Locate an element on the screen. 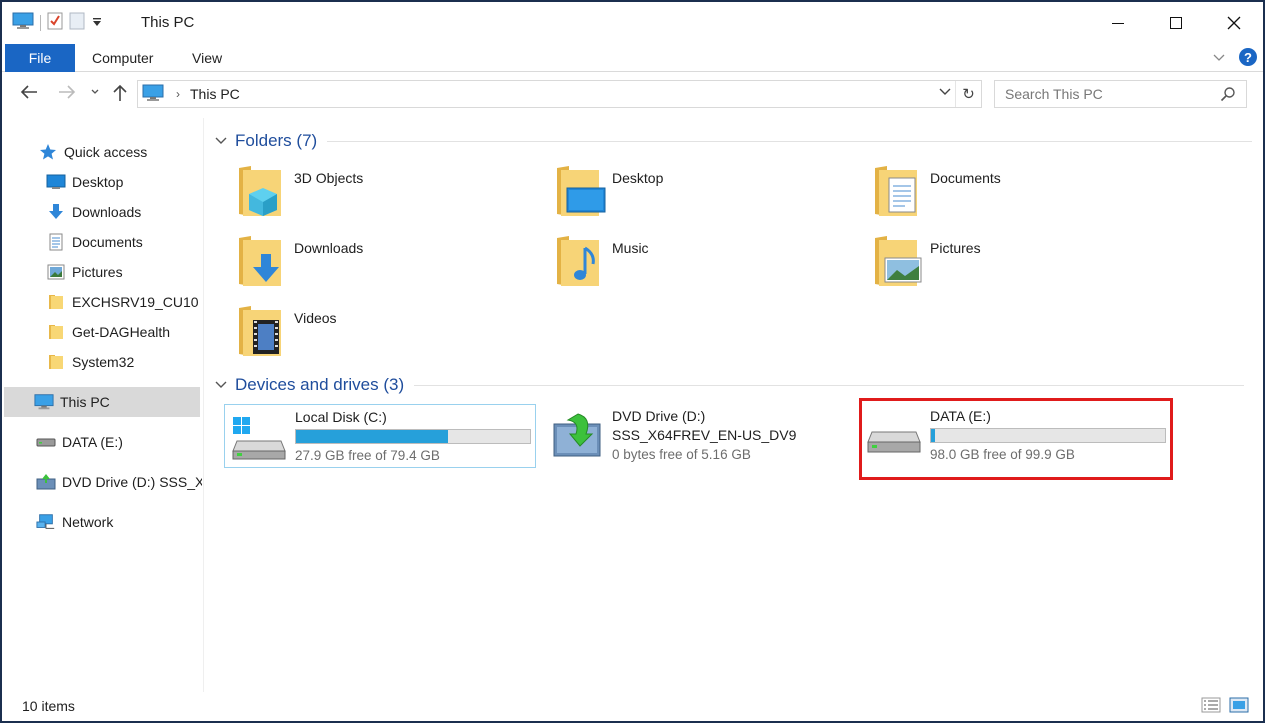 The width and height of the screenshot is (1265, 723). tab-view: View is located at coordinates (207, 58).